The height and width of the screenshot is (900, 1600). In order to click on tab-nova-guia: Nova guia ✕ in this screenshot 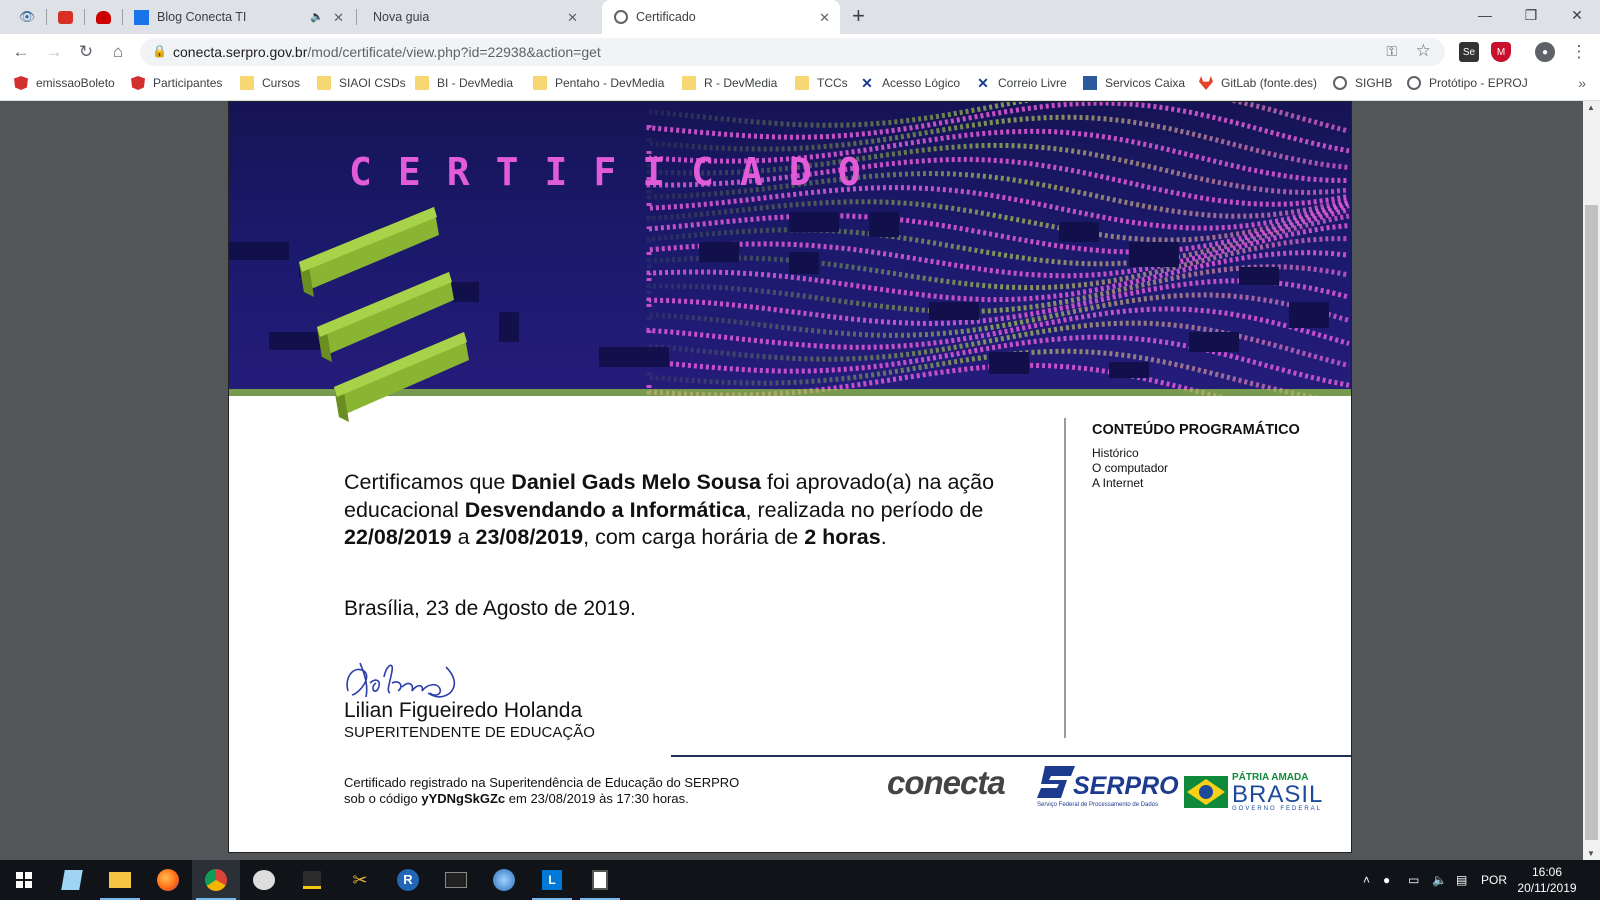, I will do `click(473, 17)`.